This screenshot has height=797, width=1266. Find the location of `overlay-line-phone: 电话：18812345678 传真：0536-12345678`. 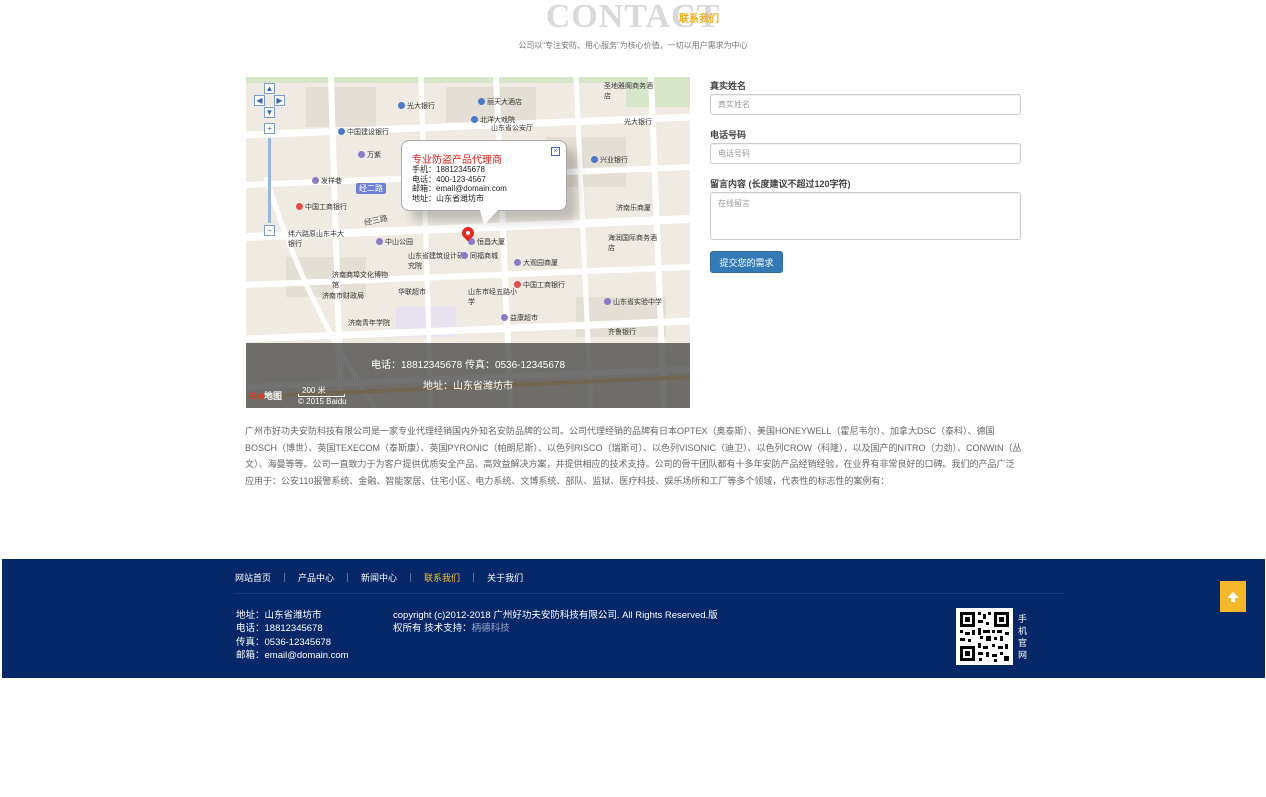

overlay-line-phone: 电话：18812345678 传真：0536-12345678 is located at coordinates (468, 365).